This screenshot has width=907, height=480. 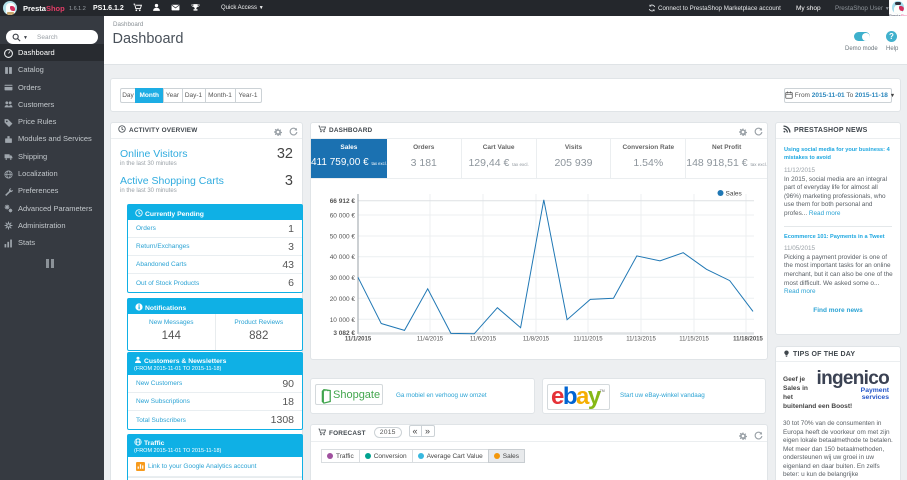 I want to click on svg-text: 11/1/2015, so click(x=358, y=340).